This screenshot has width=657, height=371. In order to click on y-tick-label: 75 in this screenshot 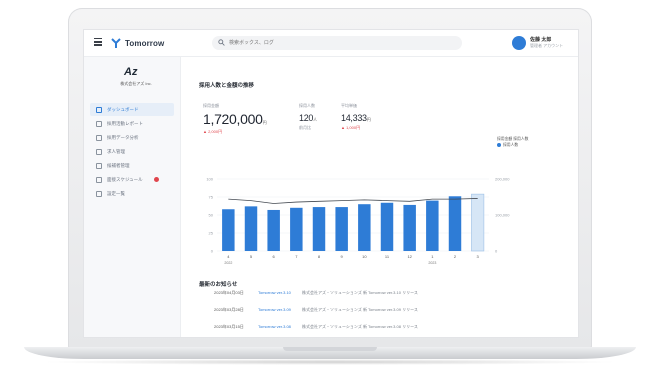, I will do `click(211, 197)`.